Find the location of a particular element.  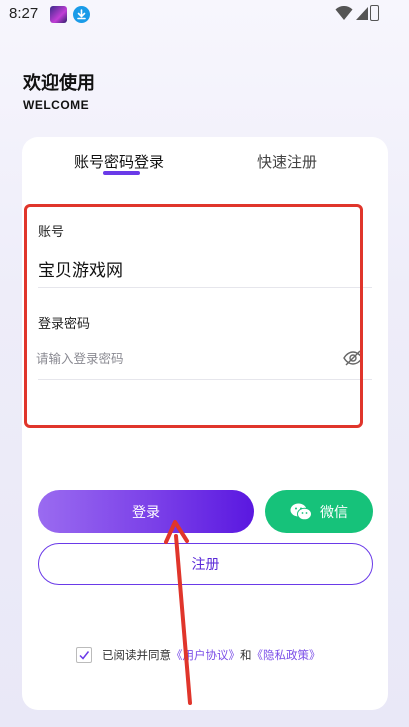

user-agreement-link: 《用户协议》 is located at coordinates (205, 655).